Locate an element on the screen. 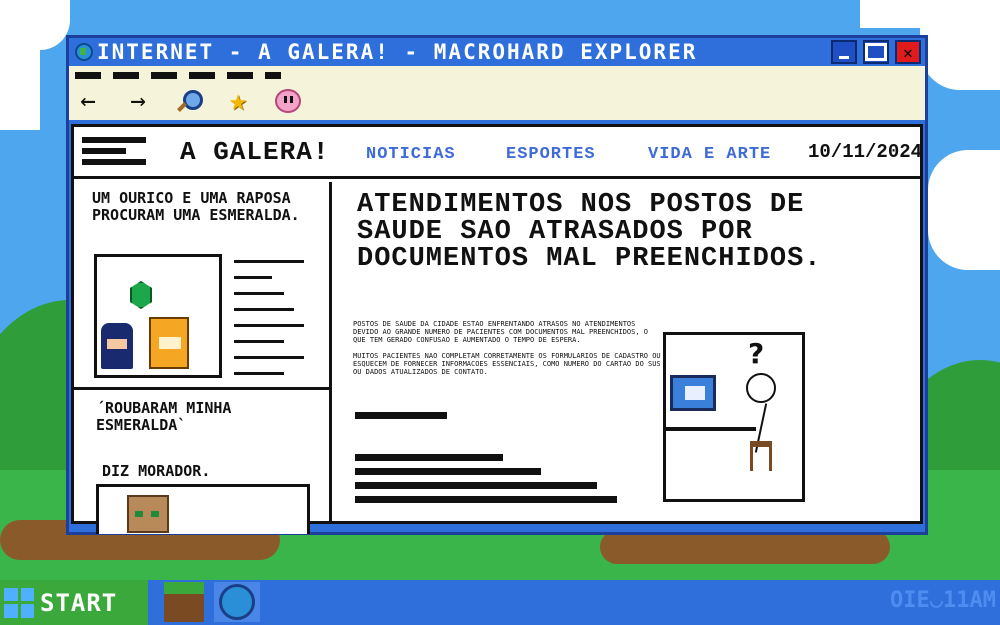  computer-monitor-icon is located at coordinates (693, 393).